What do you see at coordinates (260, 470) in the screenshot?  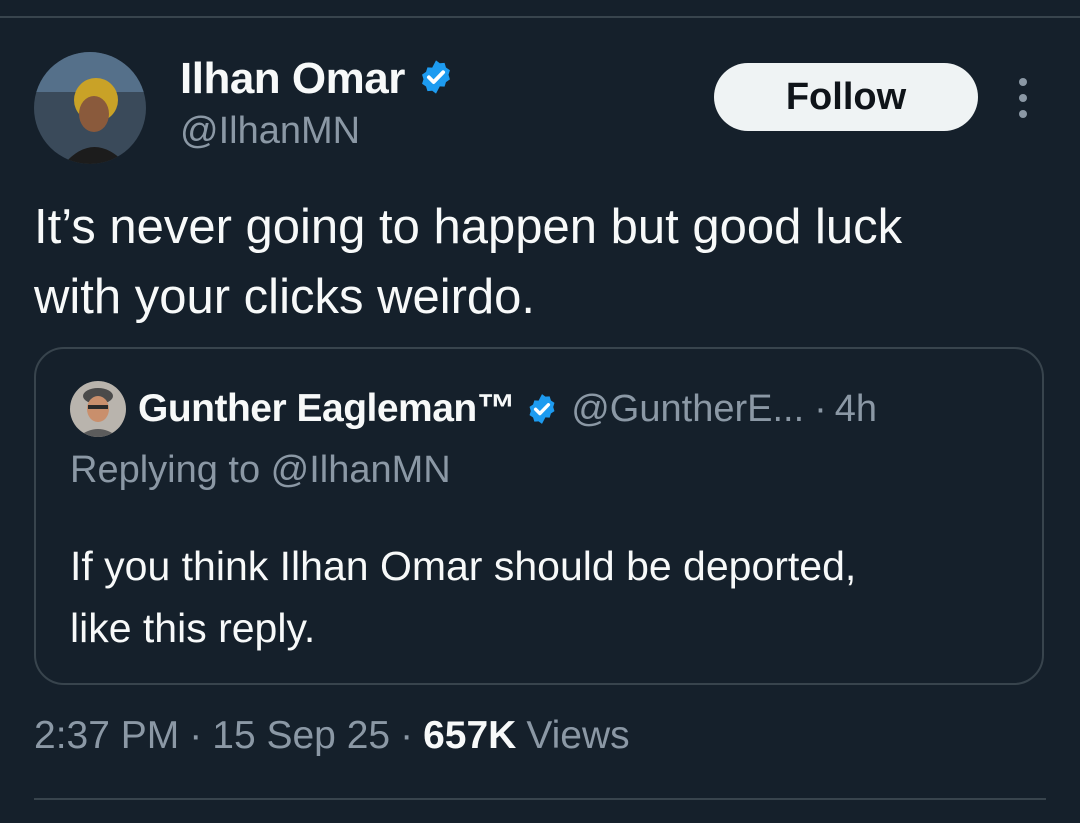 I see `quoted-replying-to: Replying to @IlhanMN` at bounding box center [260, 470].